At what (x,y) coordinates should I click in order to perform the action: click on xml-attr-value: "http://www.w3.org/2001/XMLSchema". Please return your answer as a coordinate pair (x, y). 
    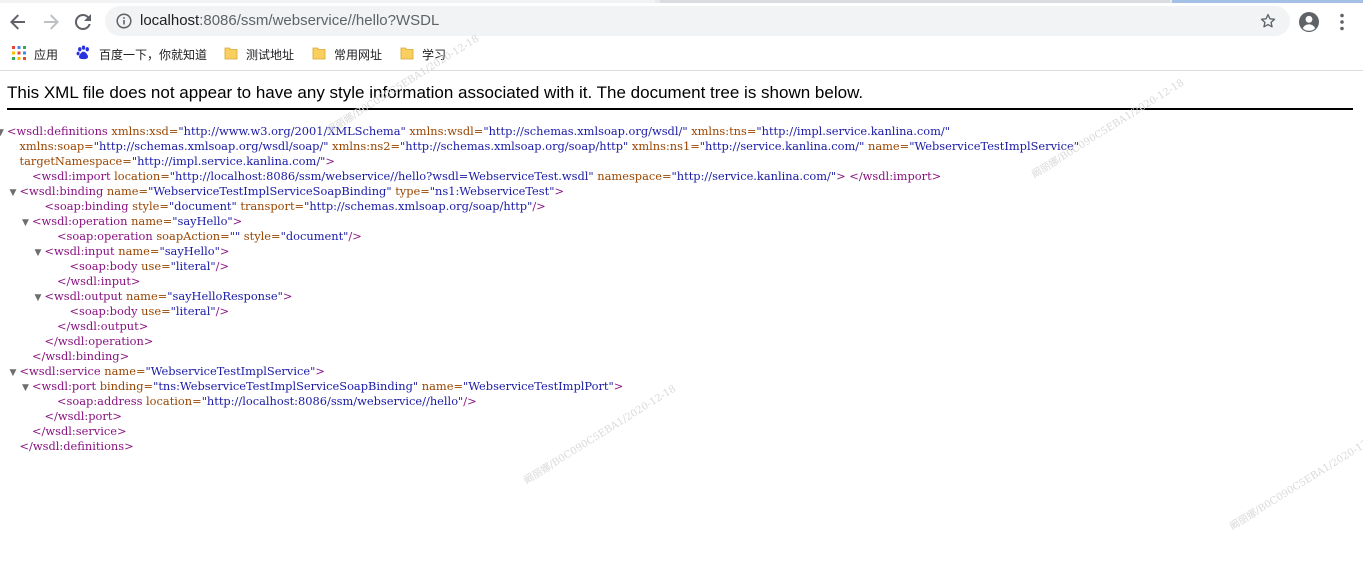
    Looking at the image, I should click on (292, 131).